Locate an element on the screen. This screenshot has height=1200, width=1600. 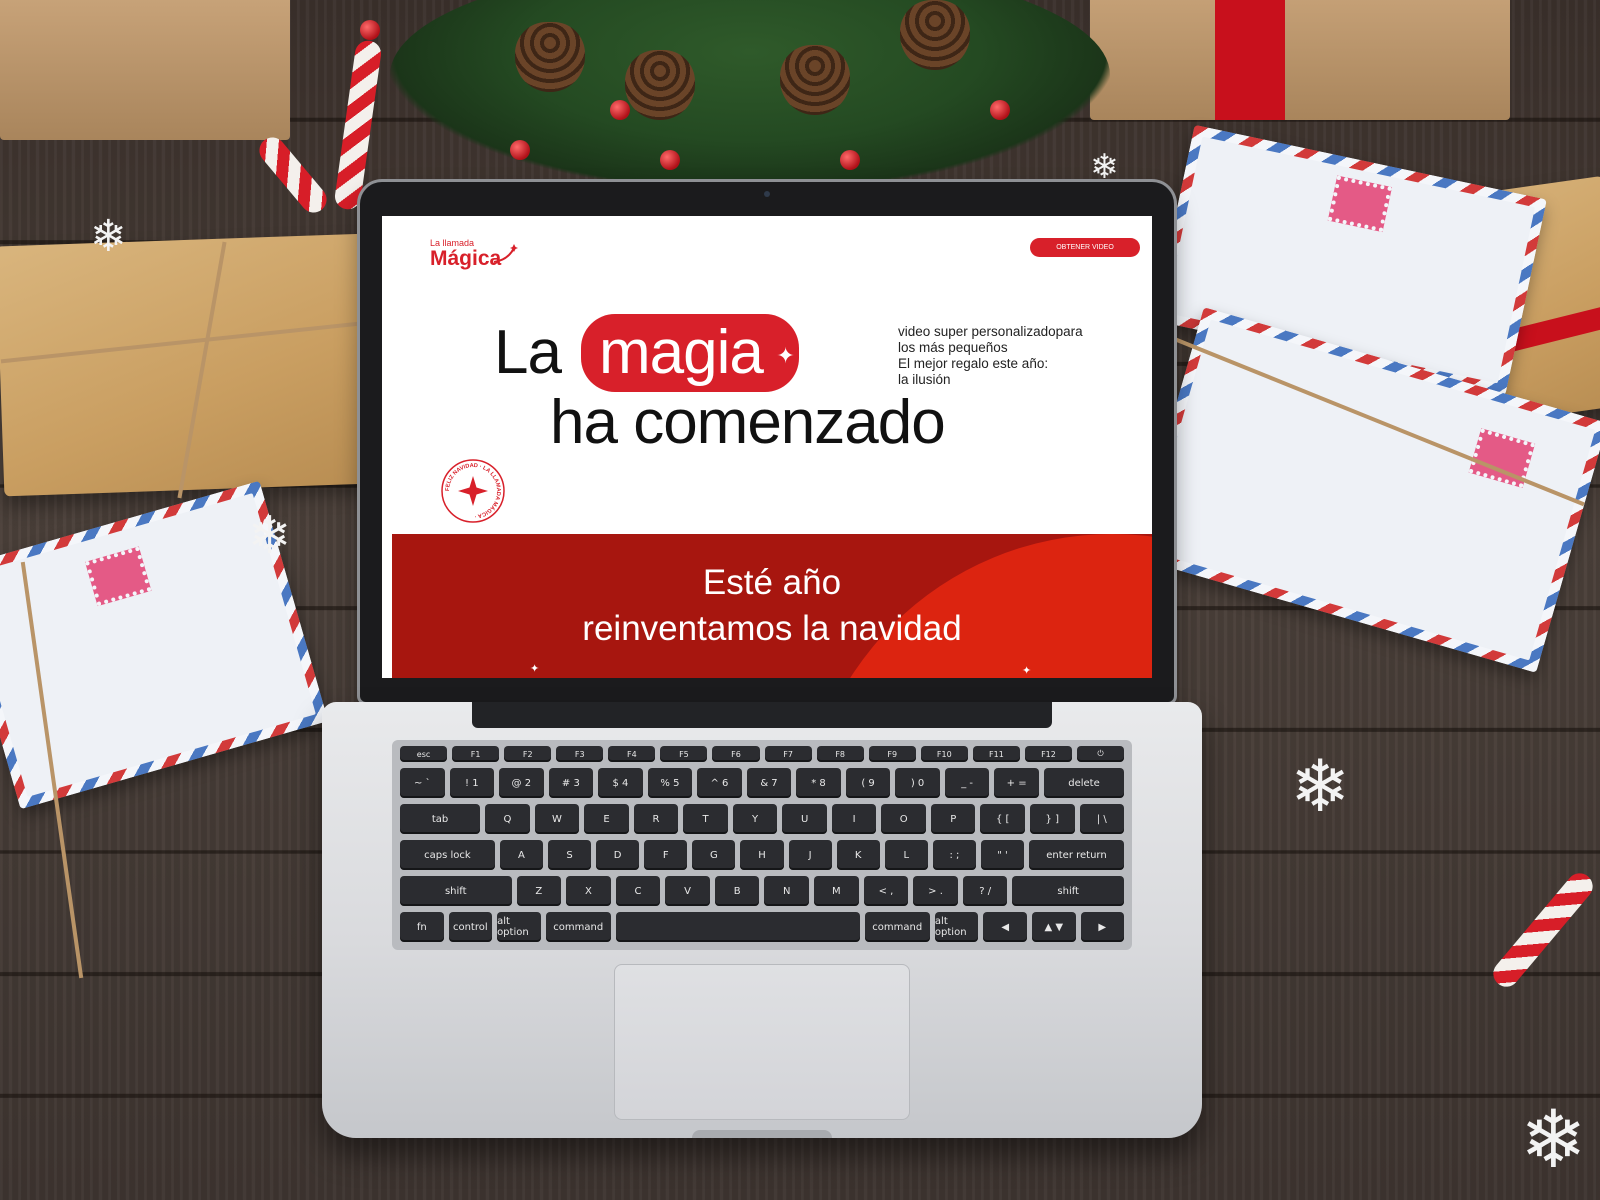
key-z: Z is located at coordinates (539, 891).